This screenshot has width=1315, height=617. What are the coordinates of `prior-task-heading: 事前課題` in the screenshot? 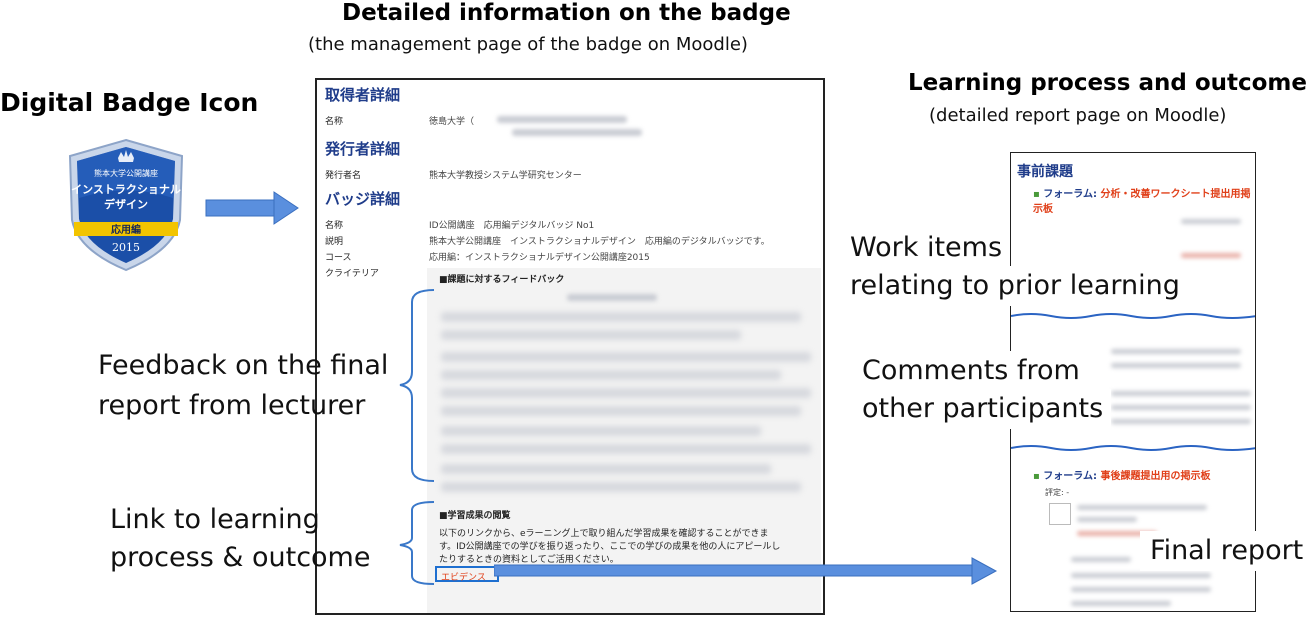 It's located at (1045, 172).